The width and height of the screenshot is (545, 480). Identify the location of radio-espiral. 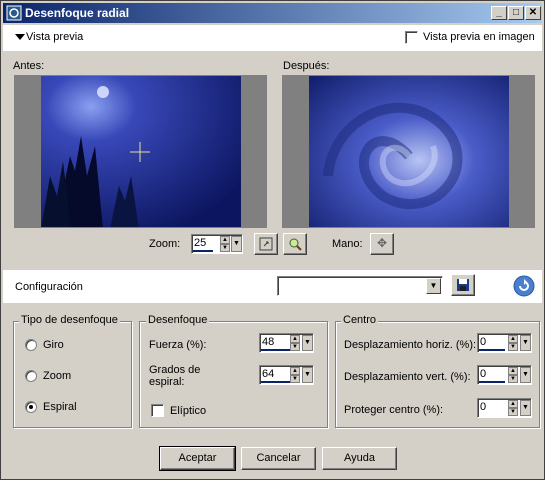
(31, 407).